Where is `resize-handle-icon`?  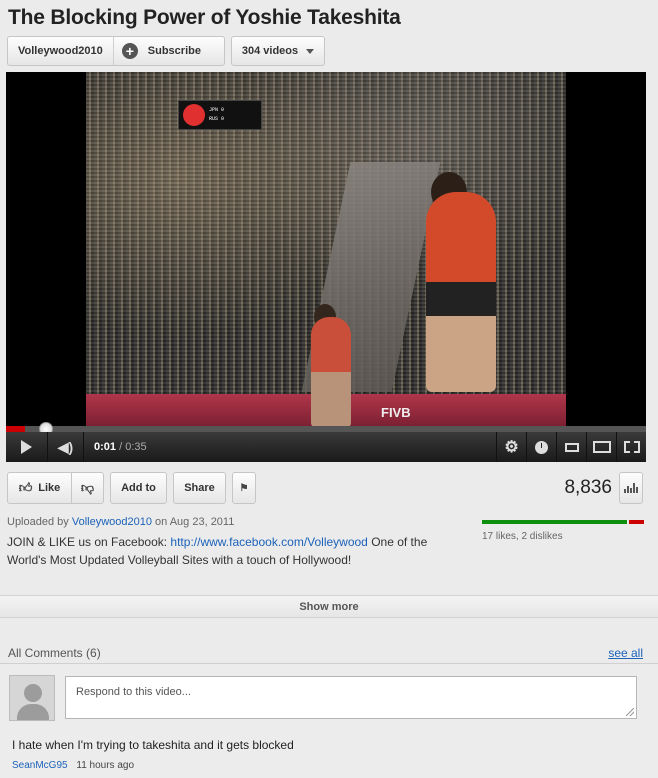
resize-handle-icon is located at coordinates (630, 712).